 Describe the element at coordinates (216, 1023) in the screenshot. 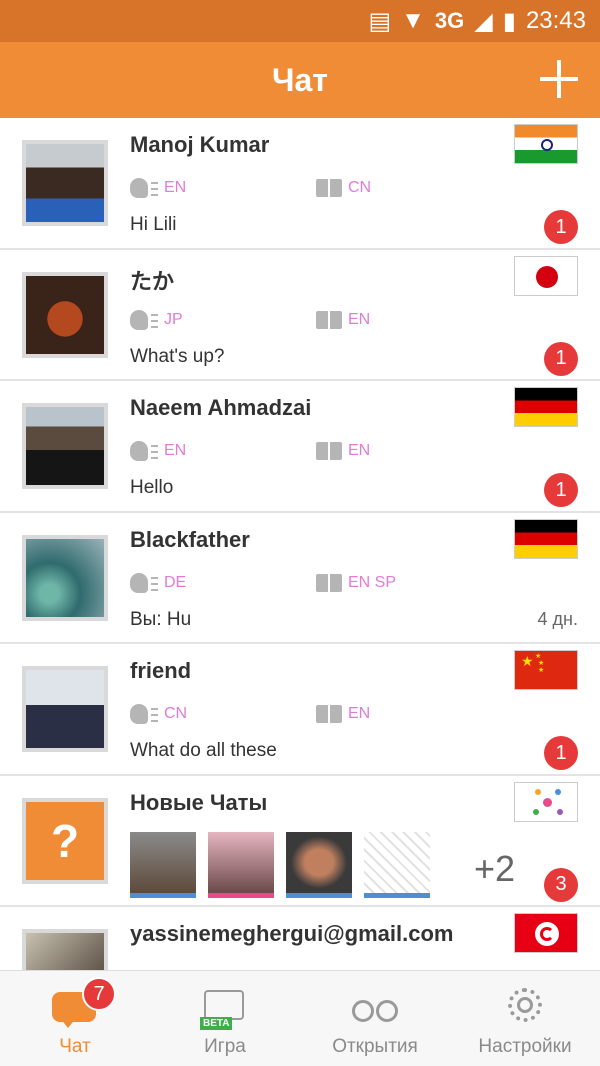

I see `beta-badge: BETA` at that location.